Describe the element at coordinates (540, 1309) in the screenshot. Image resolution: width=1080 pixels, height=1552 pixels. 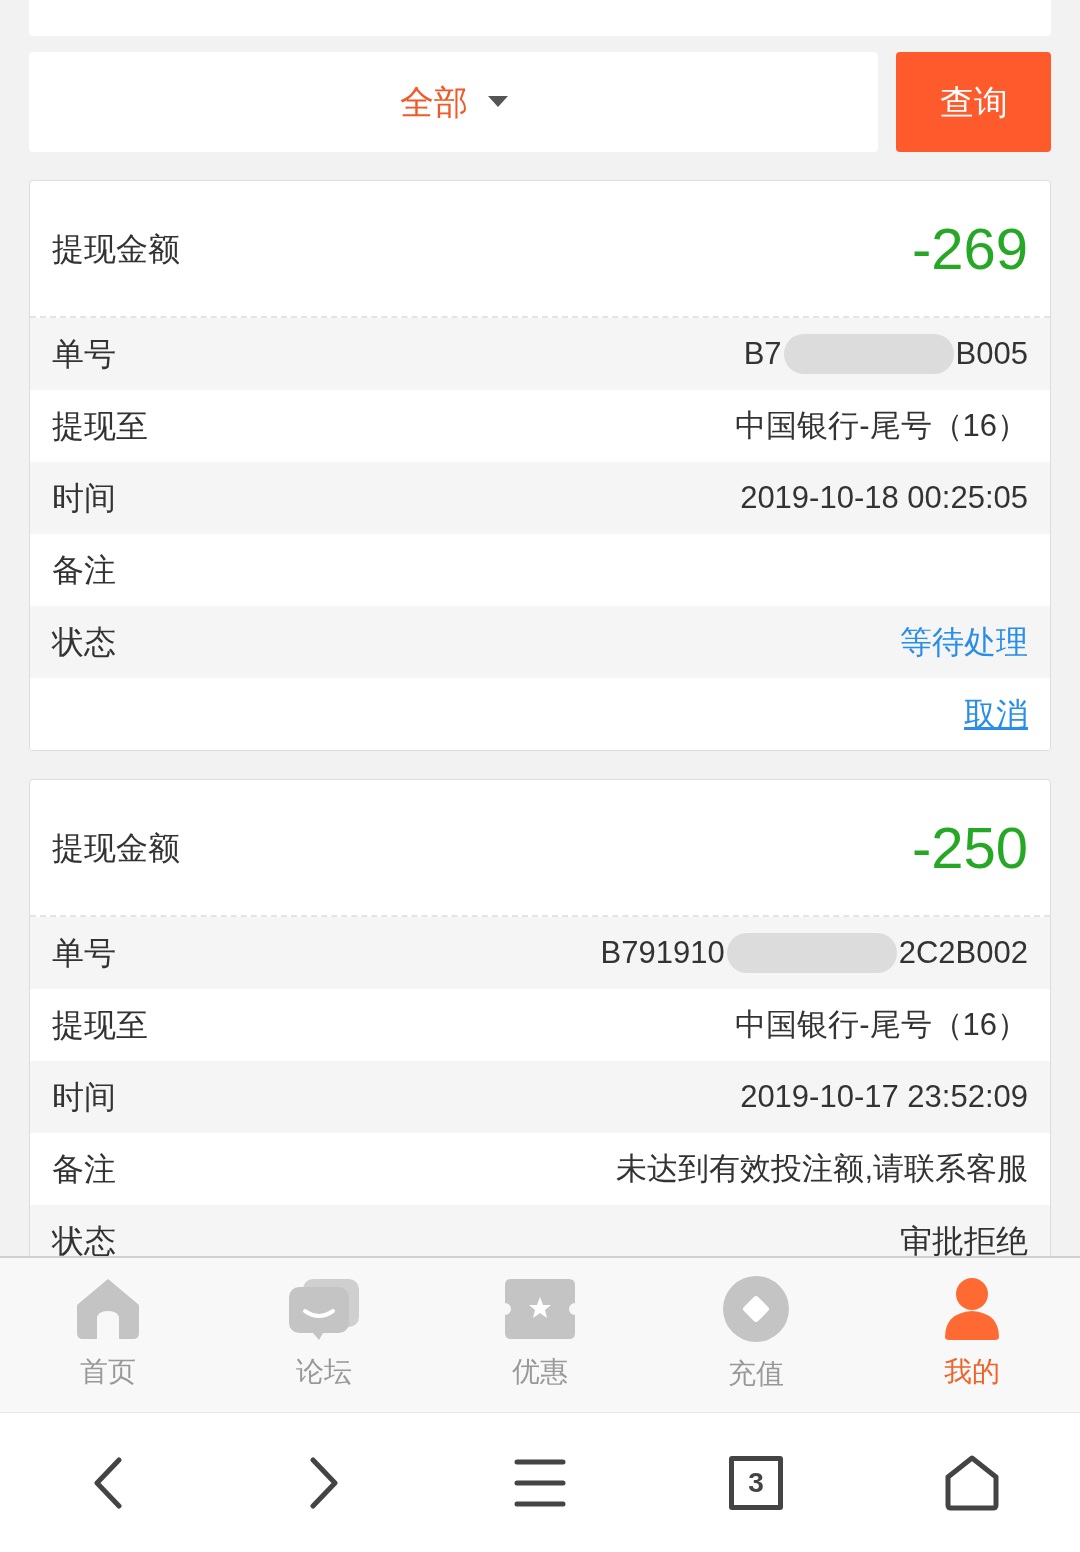
I see `ticket-icon` at that location.